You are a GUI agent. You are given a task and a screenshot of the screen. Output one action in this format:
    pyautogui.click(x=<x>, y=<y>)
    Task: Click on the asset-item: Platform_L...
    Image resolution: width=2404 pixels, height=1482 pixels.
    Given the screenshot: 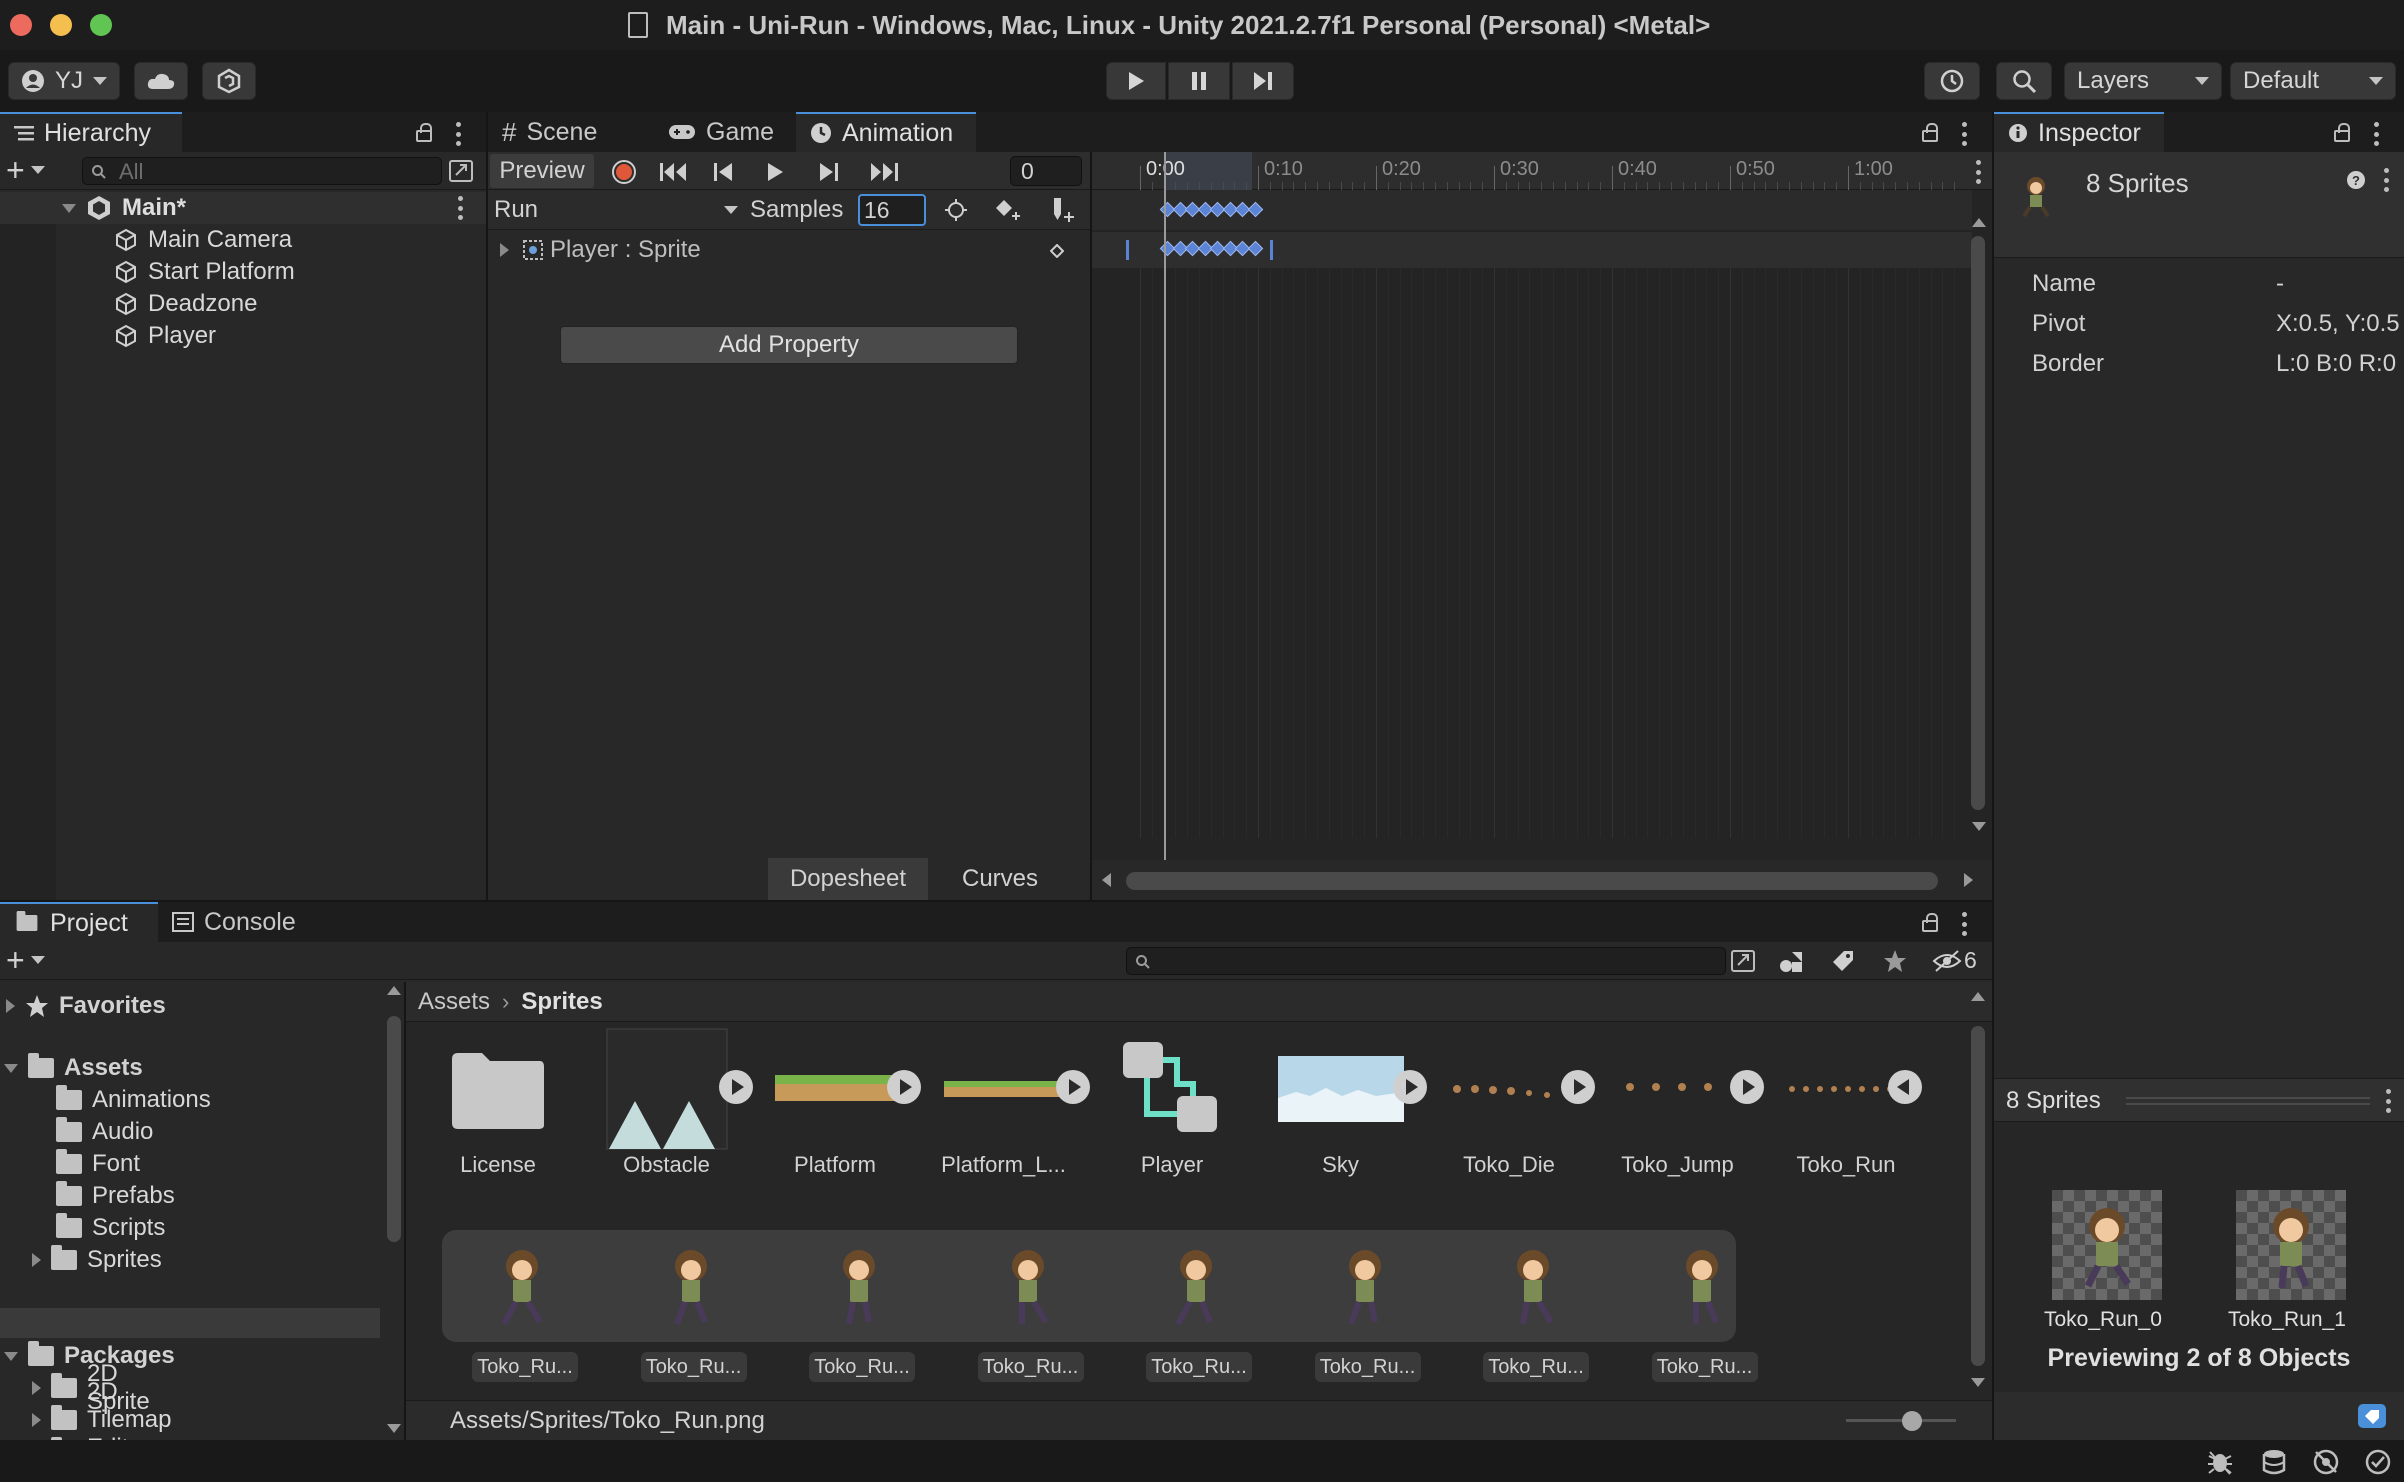 What is the action you would take?
    pyautogui.click(x=1007, y=1105)
    